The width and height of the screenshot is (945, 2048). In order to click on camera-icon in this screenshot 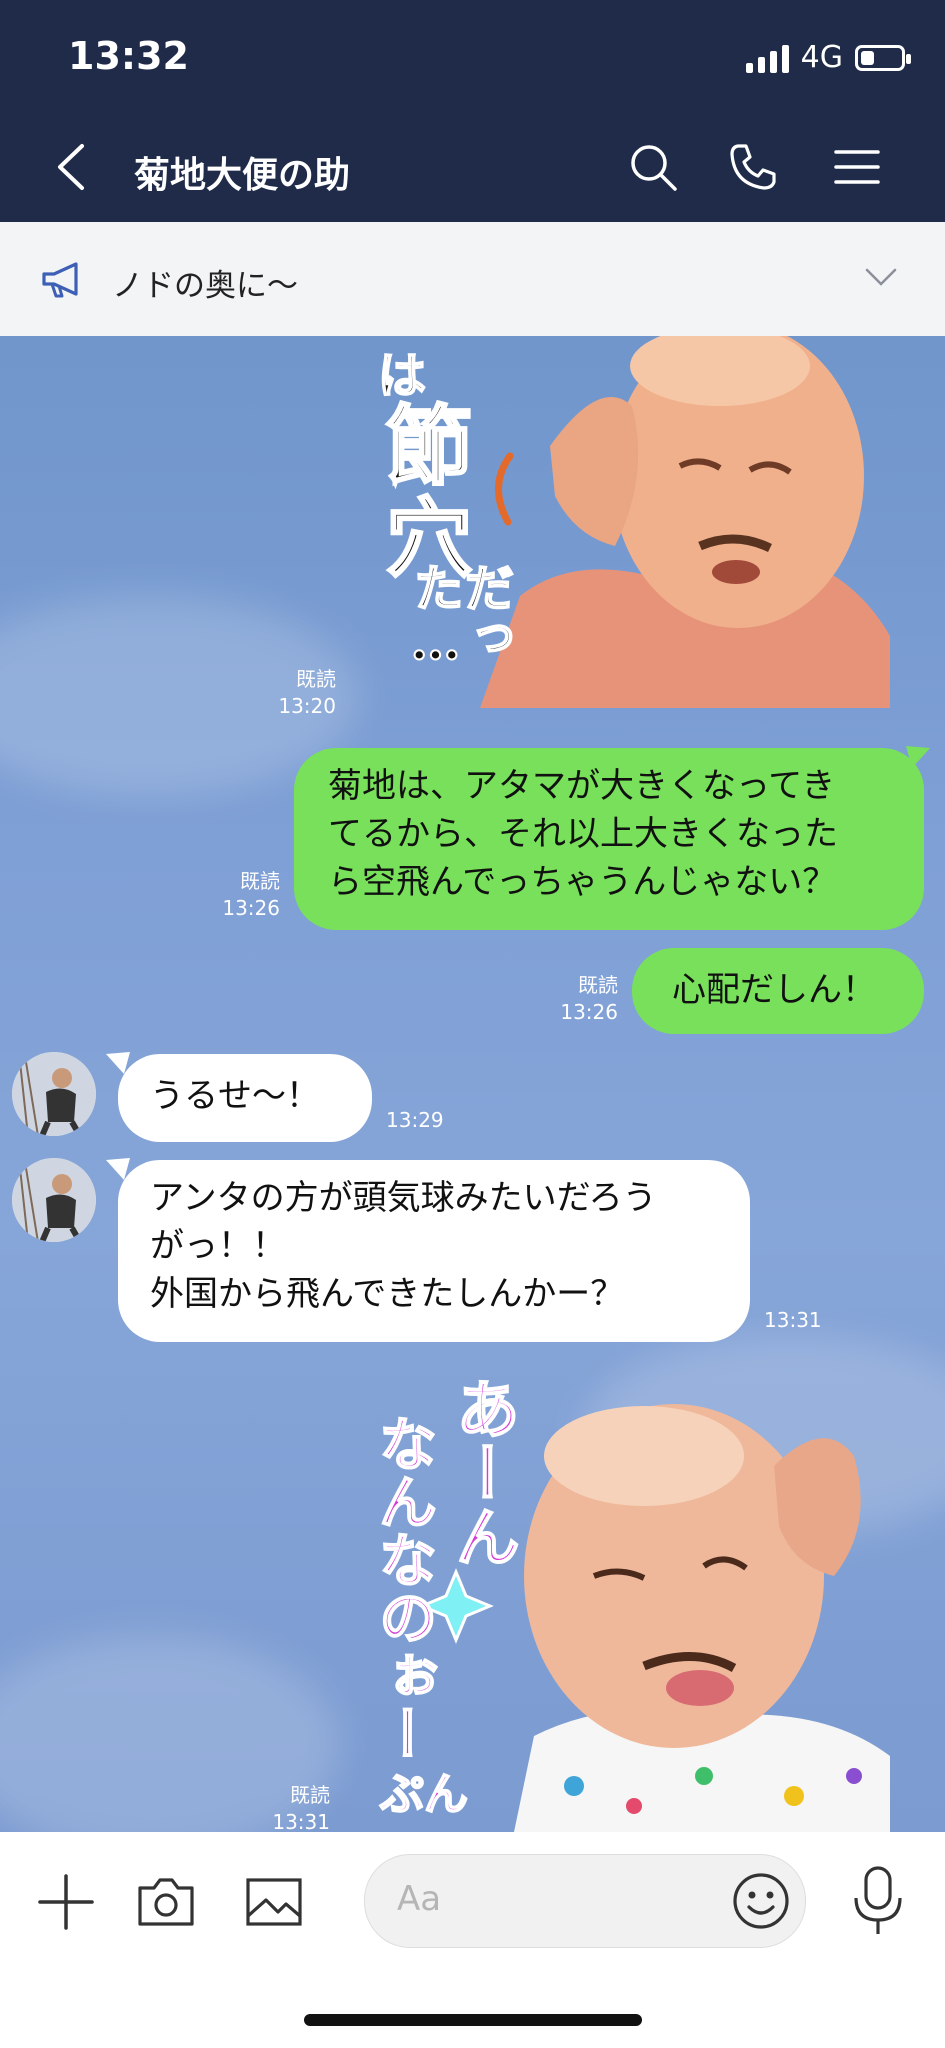, I will do `click(166, 1902)`.